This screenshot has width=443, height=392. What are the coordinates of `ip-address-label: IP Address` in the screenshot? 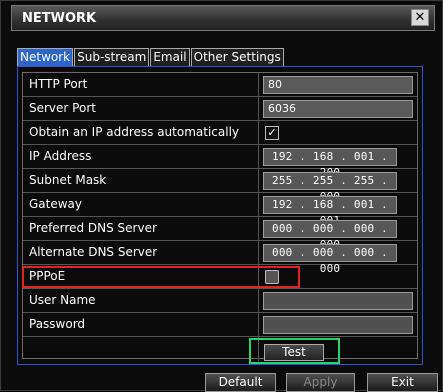 It's located at (141, 157).